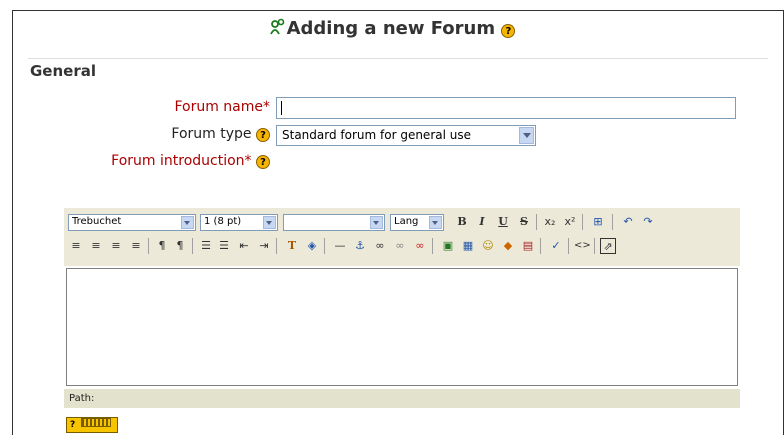  Describe the element at coordinates (524, 222) in the screenshot. I see `strikethrough-button: S` at that location.